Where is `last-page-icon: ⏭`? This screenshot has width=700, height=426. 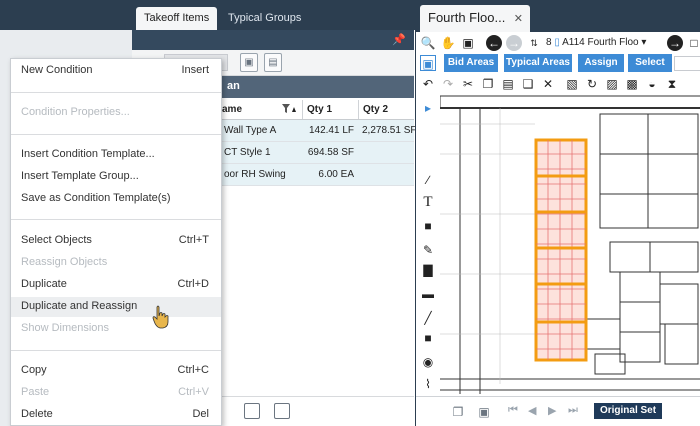
last-page-icon: ⏭ is located at coordinates (573, 410).